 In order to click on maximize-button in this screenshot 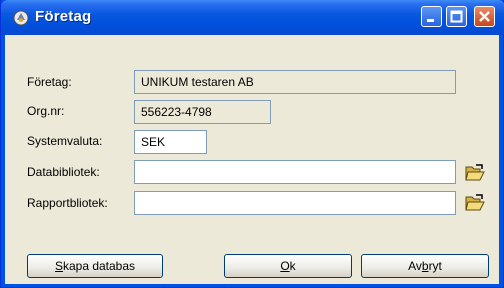, I will do `click(456, 16)`.